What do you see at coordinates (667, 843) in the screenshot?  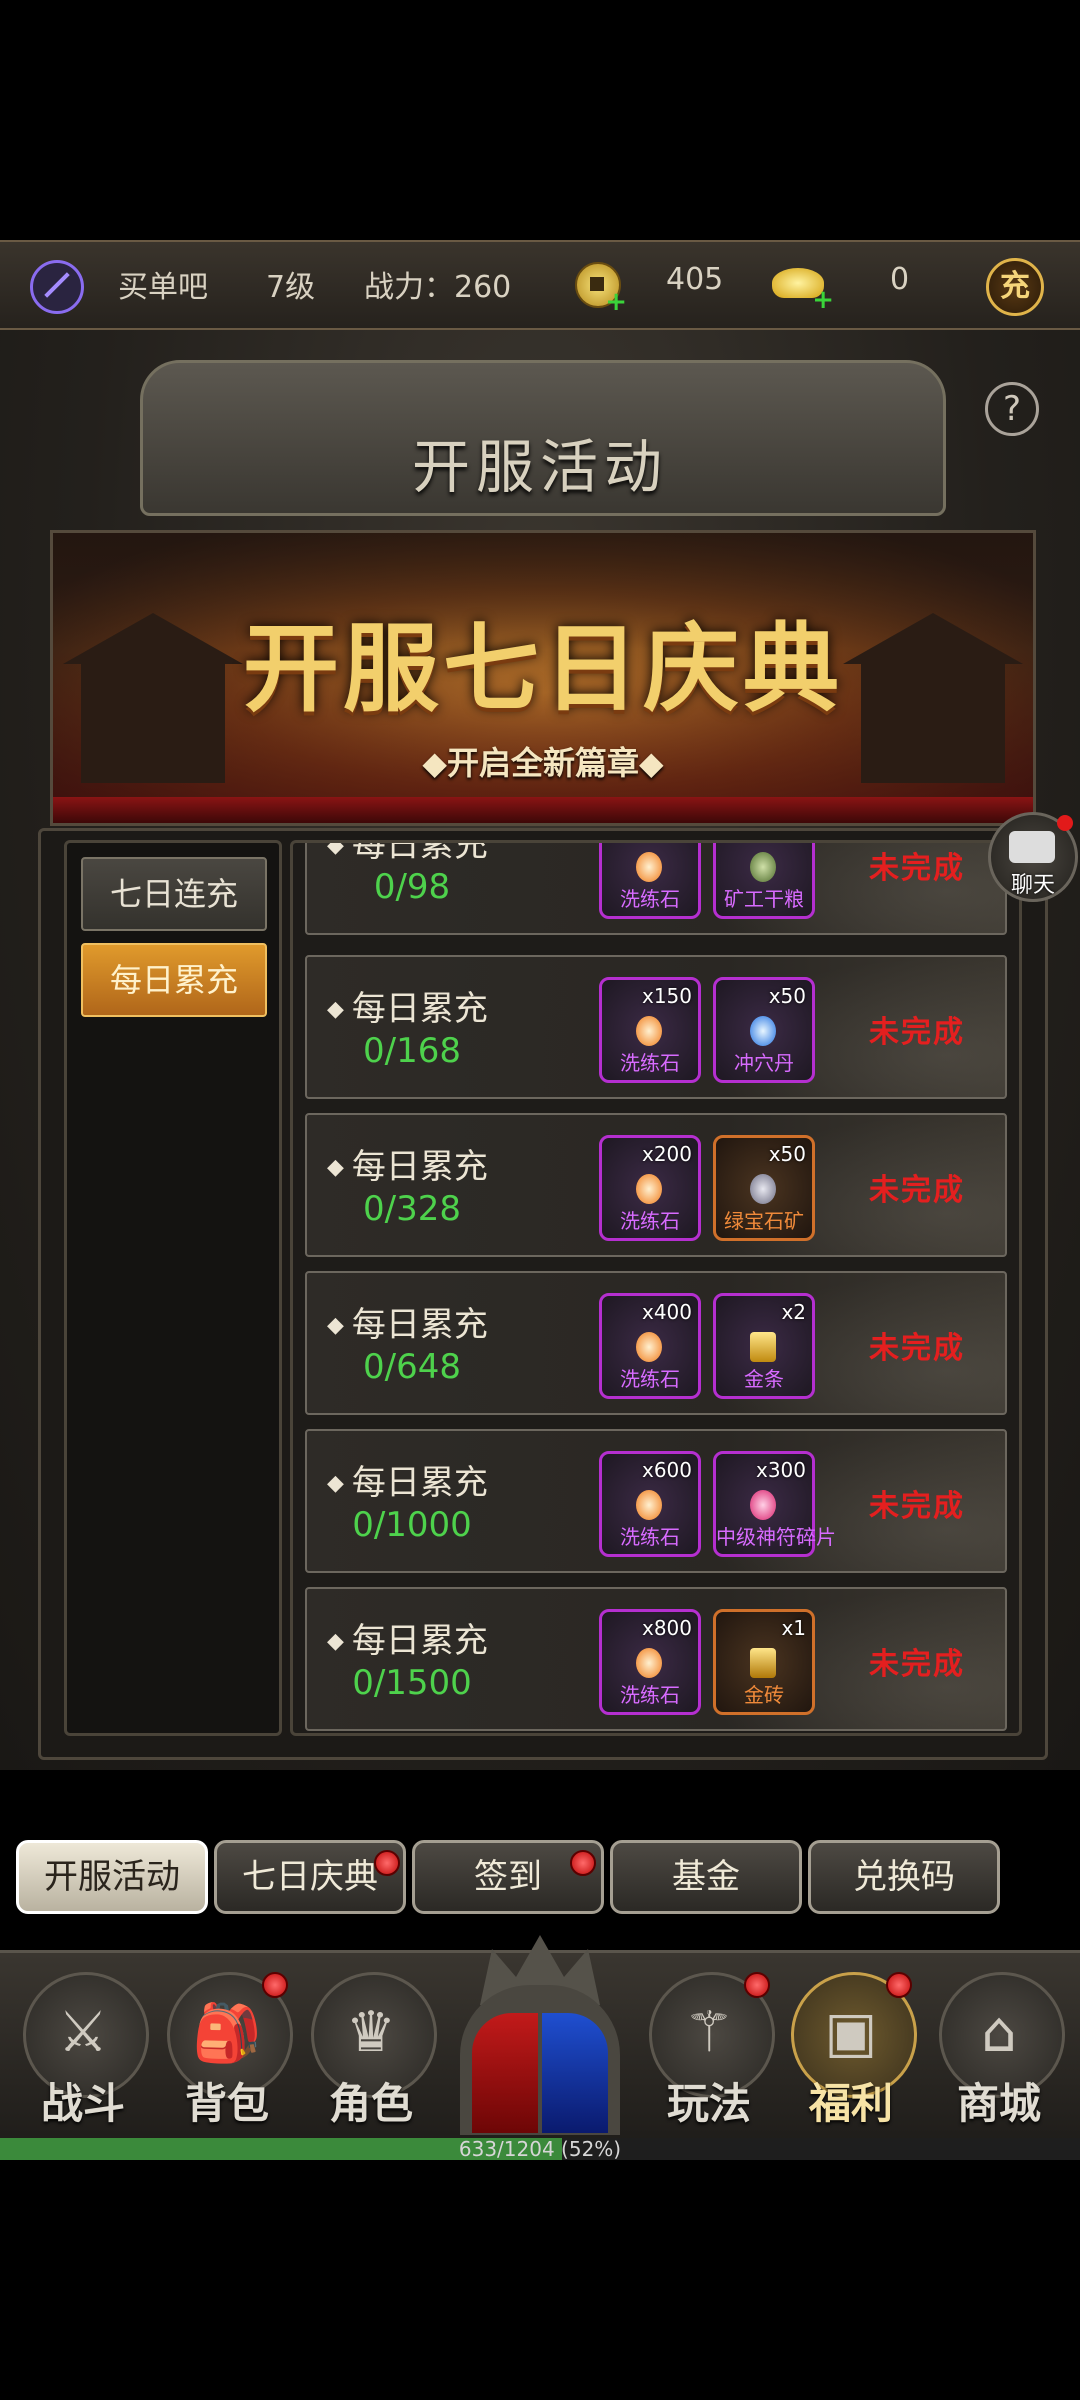 I see `reward-quantity: x100` at bounding box center [667, 843].